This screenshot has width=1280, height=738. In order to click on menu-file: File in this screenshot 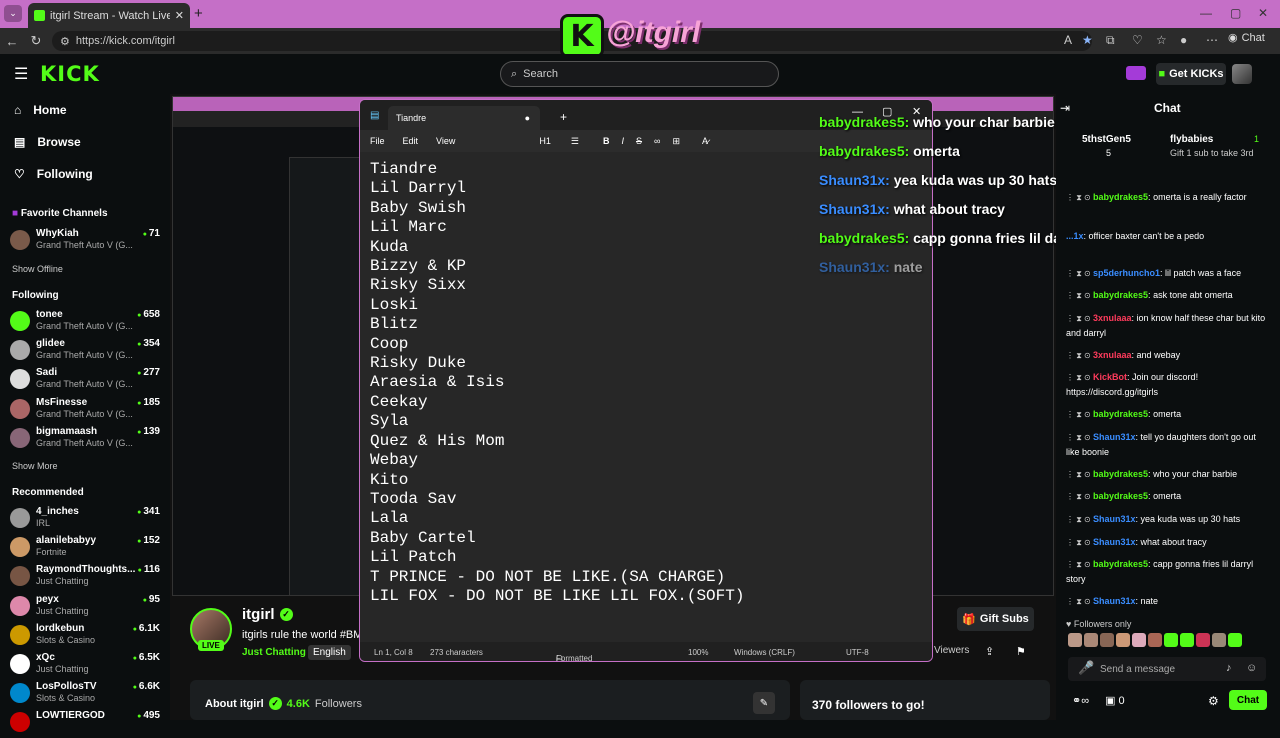, I will do `click(377, 141)`.